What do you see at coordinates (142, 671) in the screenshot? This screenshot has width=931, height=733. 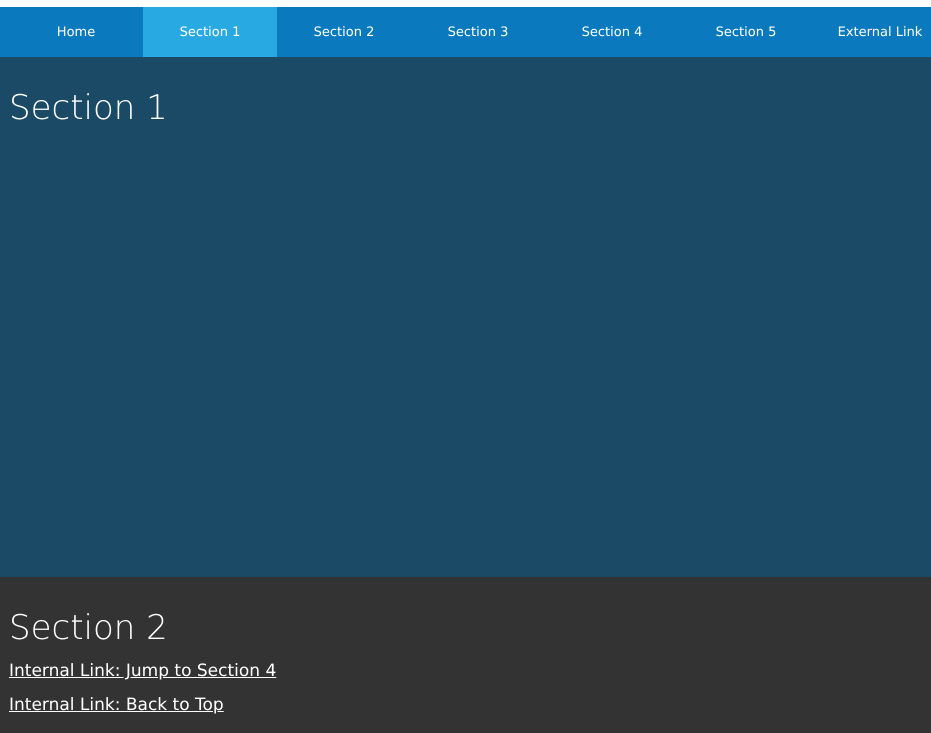 I see `internal-link: Internal Link: Jump to Section 4` at bounding box center [142, 671].